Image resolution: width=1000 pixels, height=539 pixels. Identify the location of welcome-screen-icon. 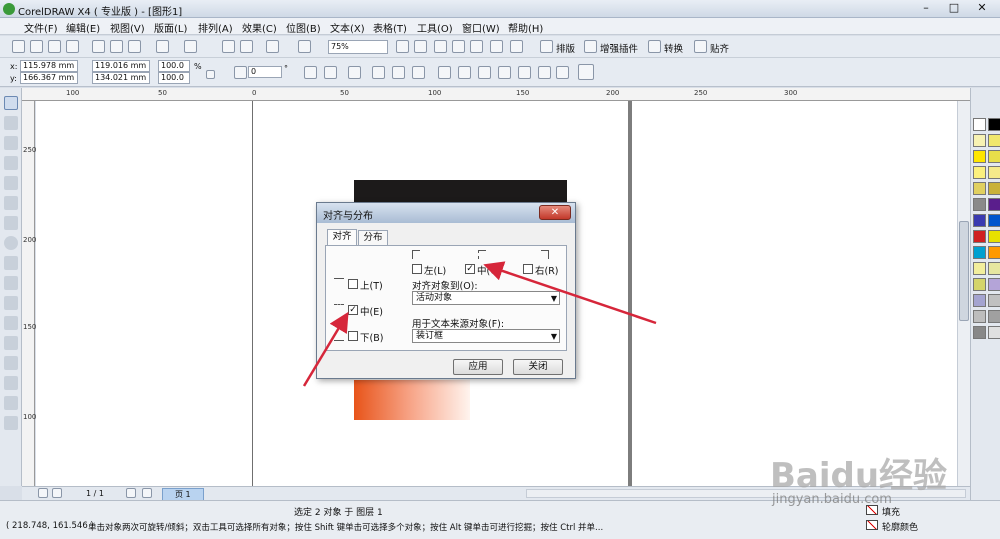
(304, 46).